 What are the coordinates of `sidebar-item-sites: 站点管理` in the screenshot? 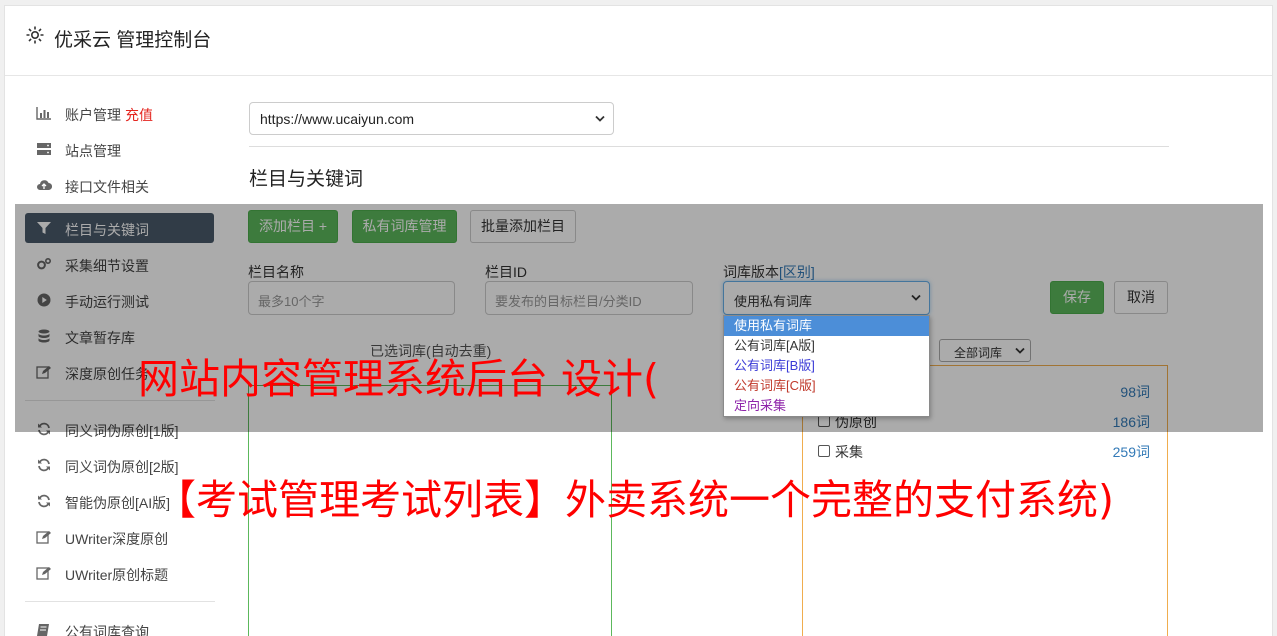 It's located at (119, 149).